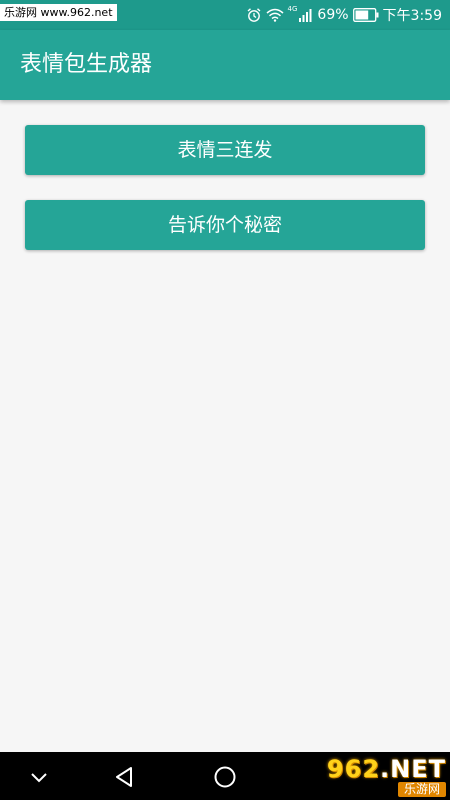 The image size is (450, 800). I want to click on network-type-badge: 4G, so click(292, 9).